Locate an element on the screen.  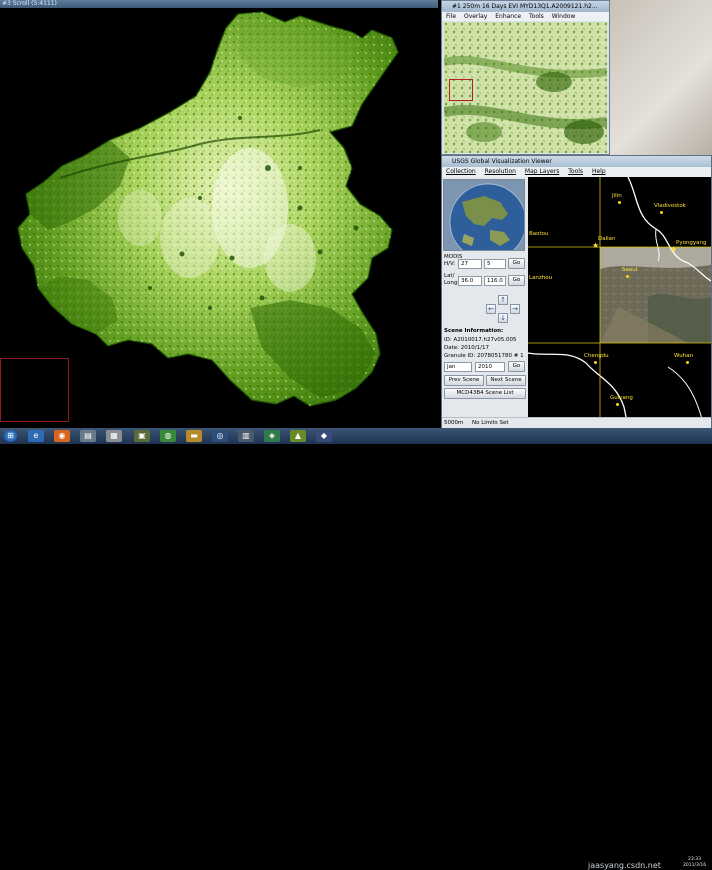
desktop-background is located at coordinates (661, 77).